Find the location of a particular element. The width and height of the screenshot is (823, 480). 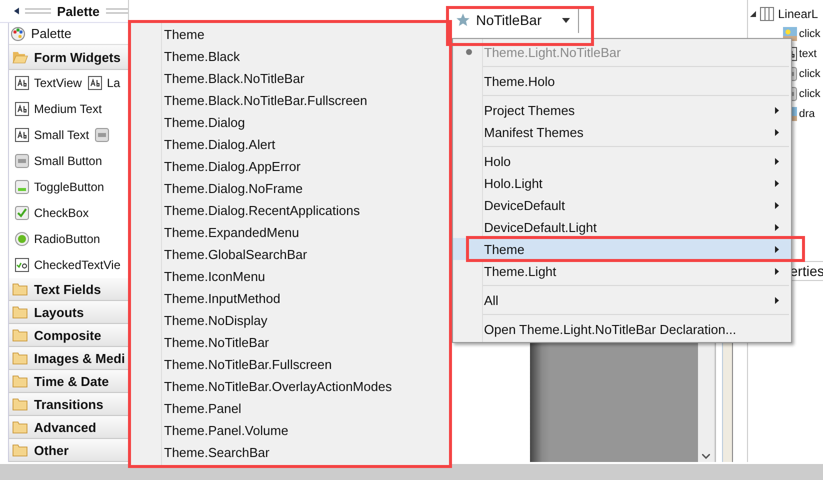

menu-item: Theme.NoDisplay is located at coordinates (290, 321).